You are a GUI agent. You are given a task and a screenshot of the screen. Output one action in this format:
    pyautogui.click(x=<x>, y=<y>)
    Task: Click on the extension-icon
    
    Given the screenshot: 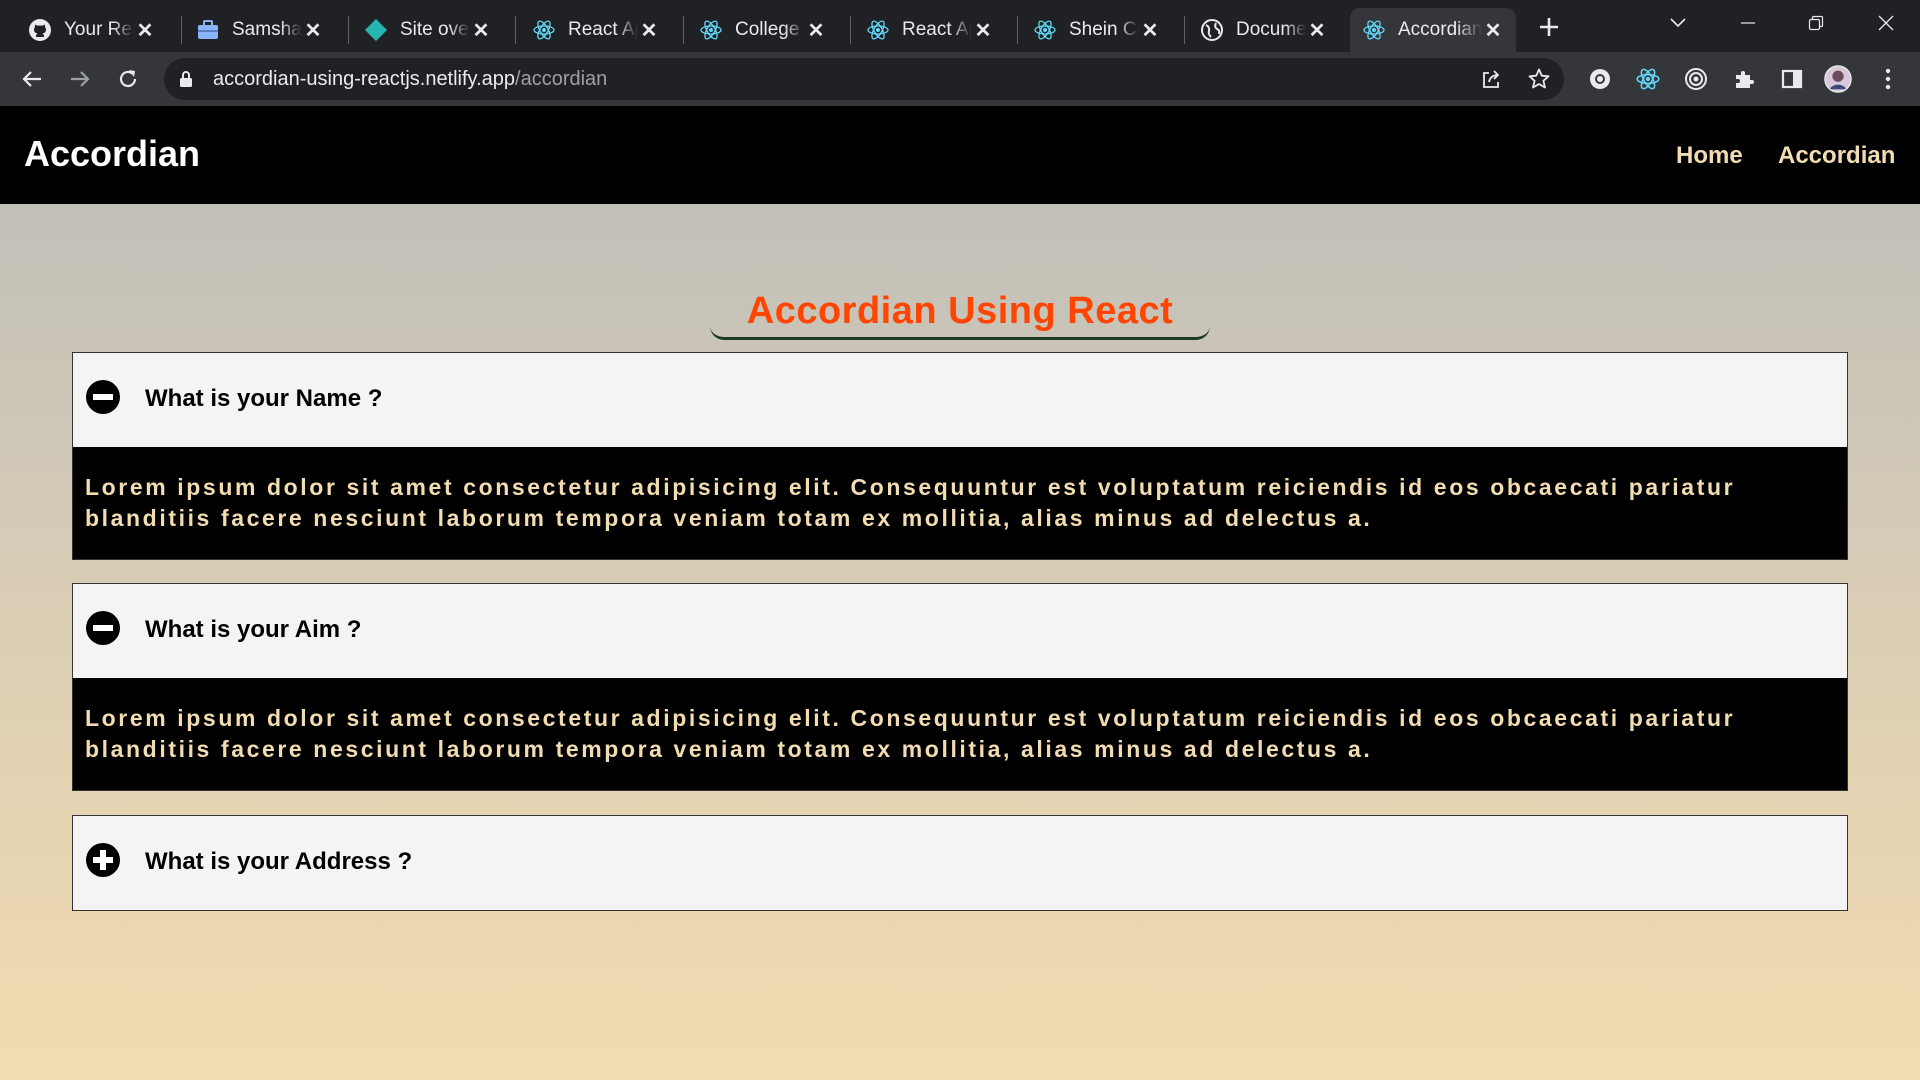 What is the action you would take?
    pyautogui.click(x=1600, y=79)
    